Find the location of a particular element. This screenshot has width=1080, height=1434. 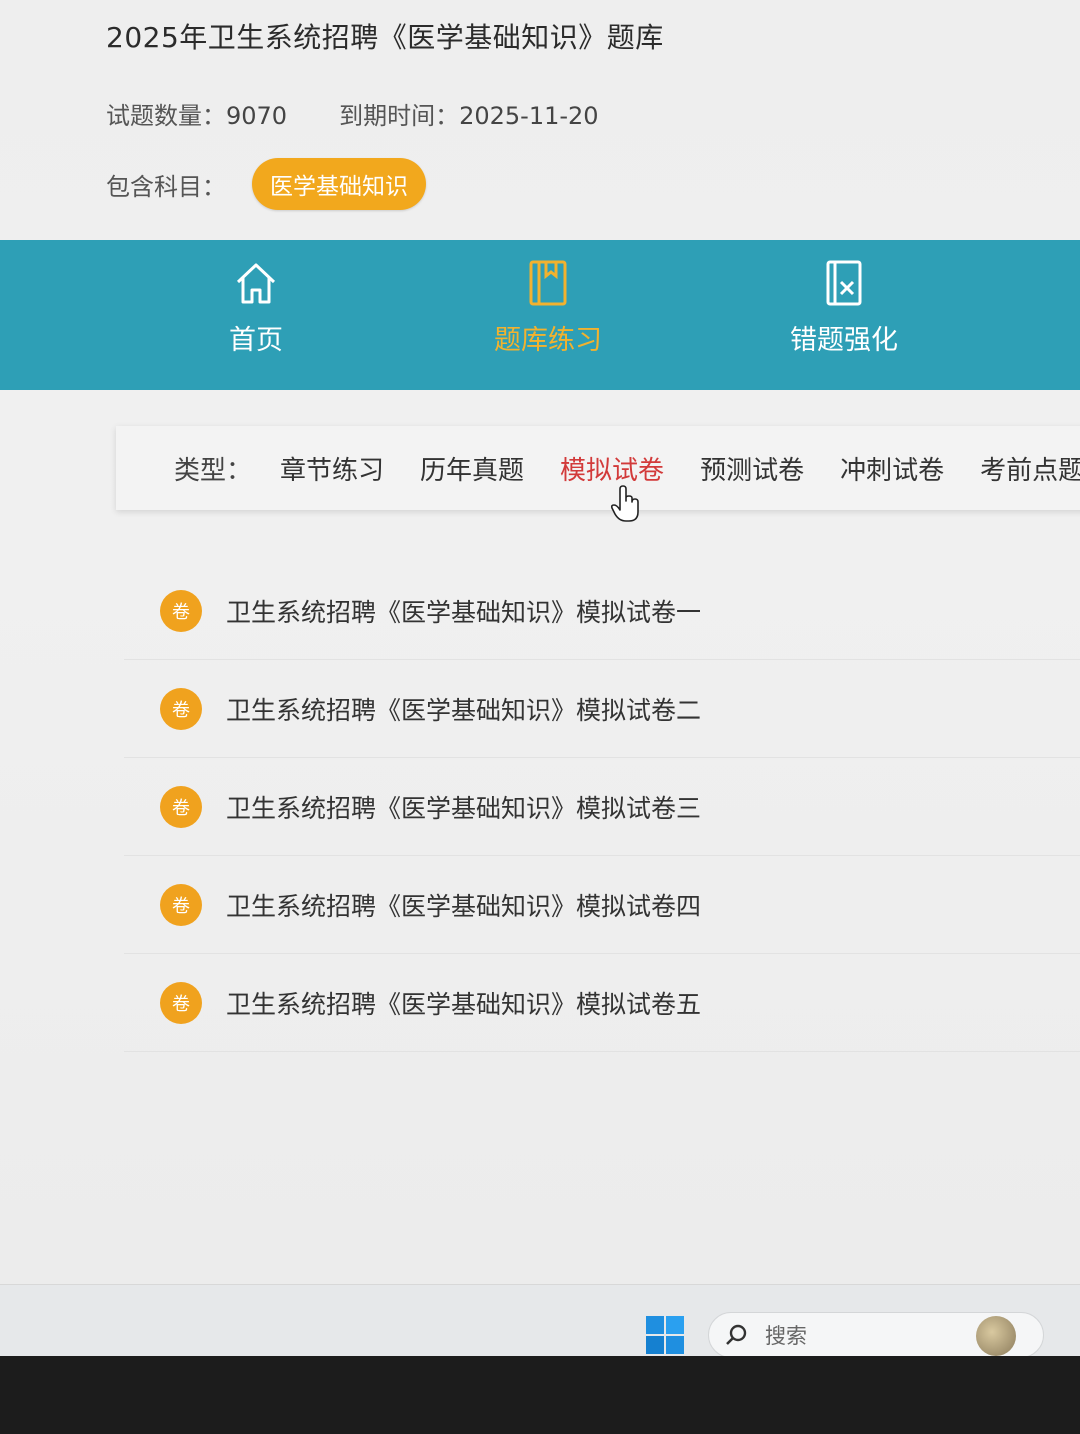

filter-option-chapter: 章节练习 is located at coordinates (332, 468).